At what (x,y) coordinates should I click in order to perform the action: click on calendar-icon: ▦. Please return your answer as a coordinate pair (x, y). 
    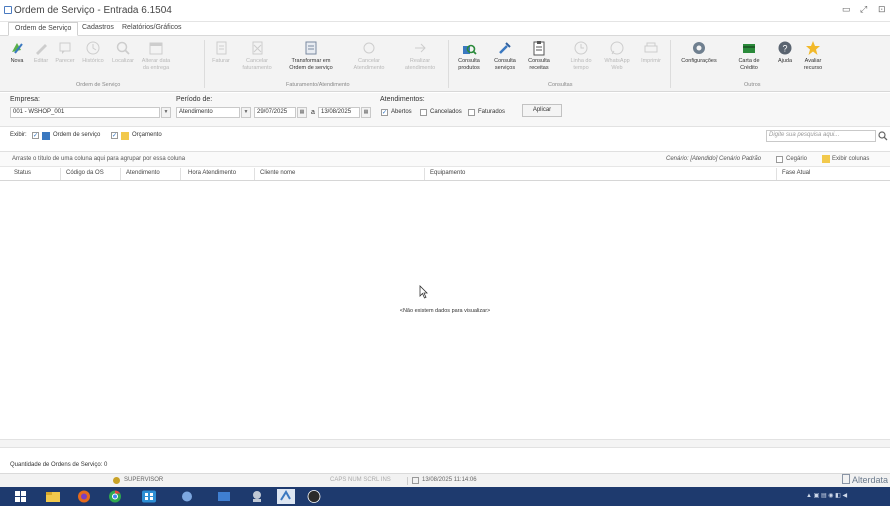
    Looking at the image, I should click on (302, 112).